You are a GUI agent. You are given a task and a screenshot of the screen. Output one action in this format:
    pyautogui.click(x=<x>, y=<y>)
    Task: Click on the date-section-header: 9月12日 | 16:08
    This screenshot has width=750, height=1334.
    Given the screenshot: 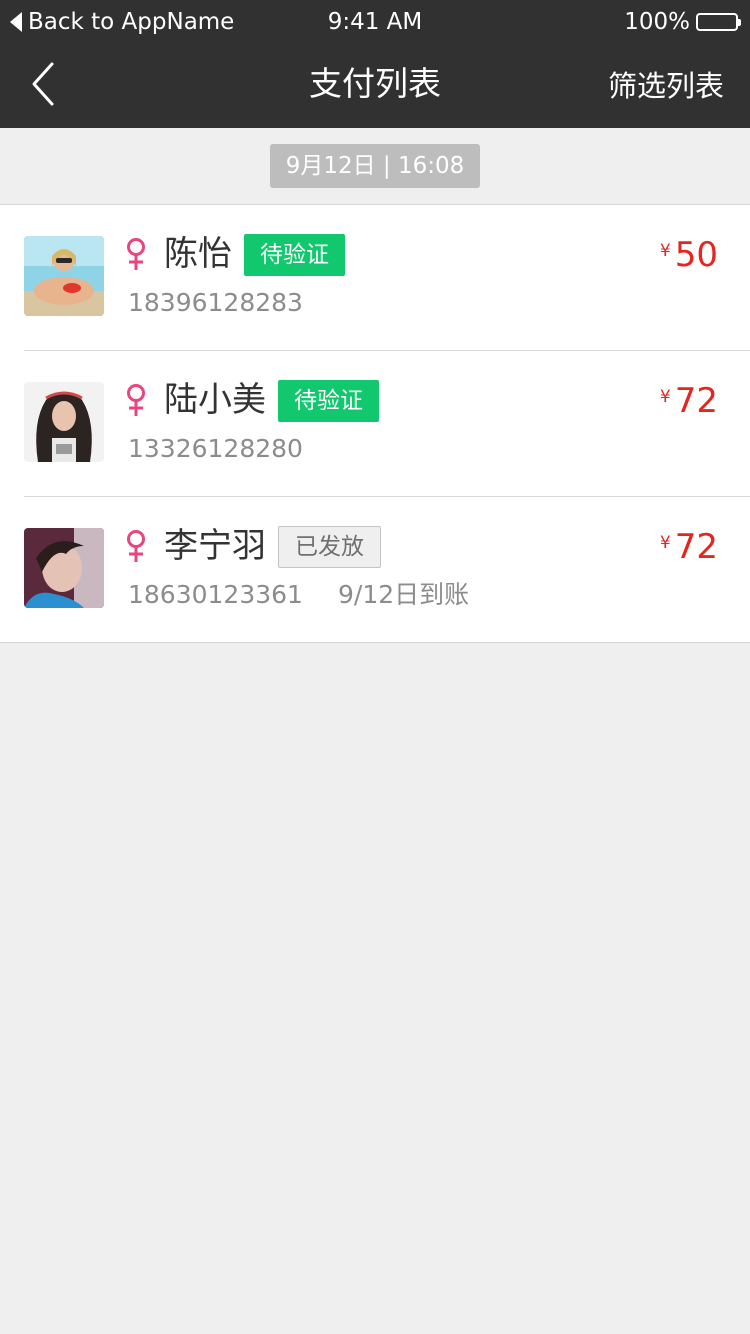 What is the action you would take?
    pyautogui.click(x=375, y=166)
    